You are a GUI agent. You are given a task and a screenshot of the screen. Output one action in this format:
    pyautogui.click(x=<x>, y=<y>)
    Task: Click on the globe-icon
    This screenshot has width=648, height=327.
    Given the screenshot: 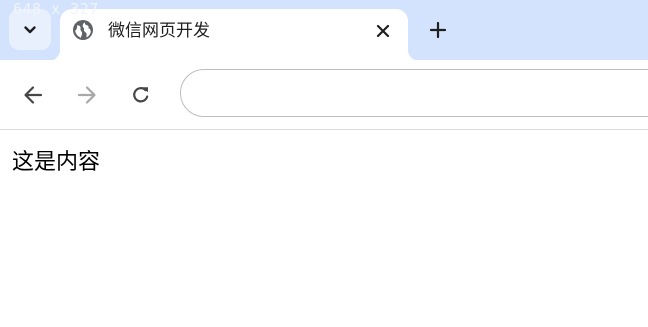 What is the action you would take?
    pyautogui.click(x=83, y=30)
    